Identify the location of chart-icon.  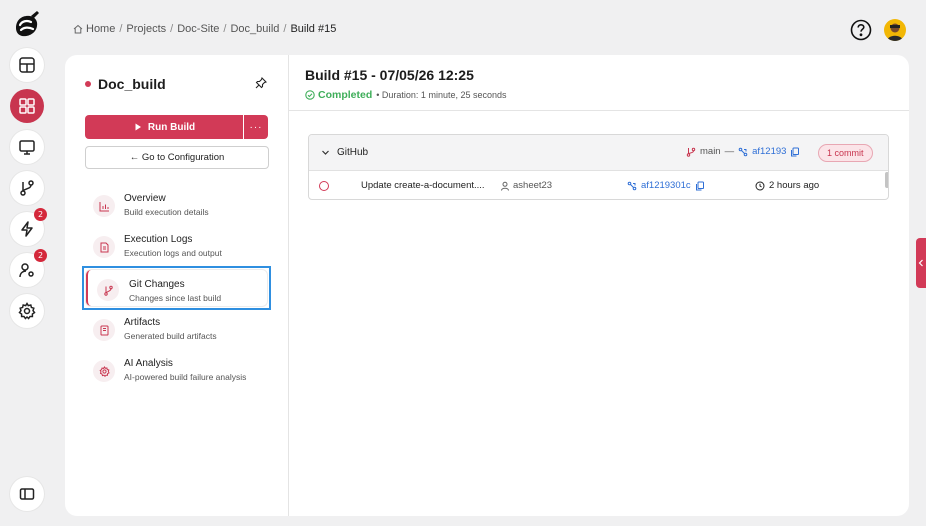
(104, 206).